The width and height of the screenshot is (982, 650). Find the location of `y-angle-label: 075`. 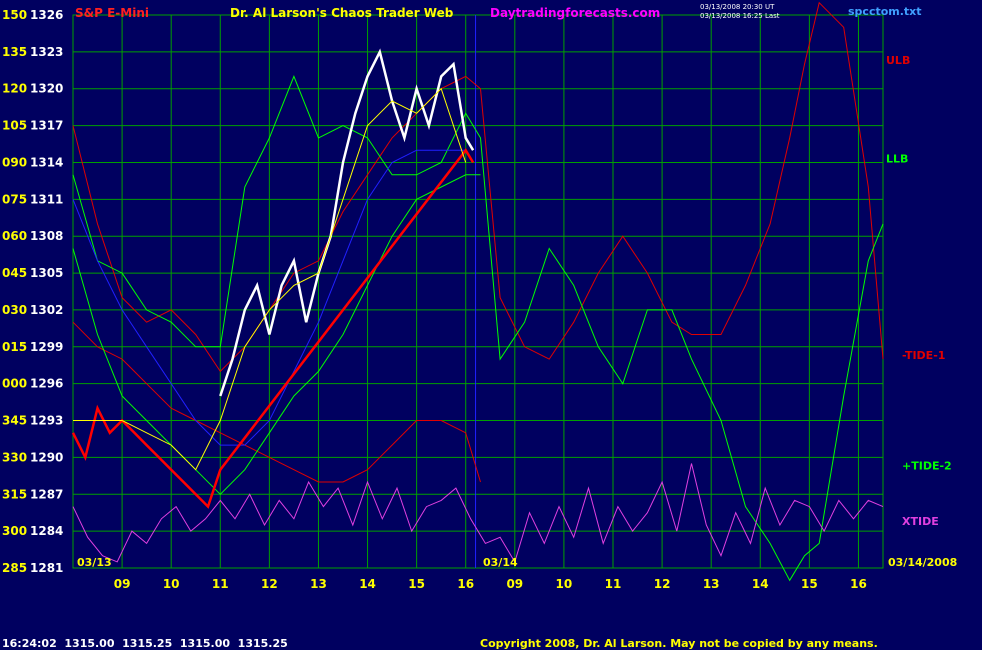

y-angle-label: 075 is located at coordinates (14, 199).